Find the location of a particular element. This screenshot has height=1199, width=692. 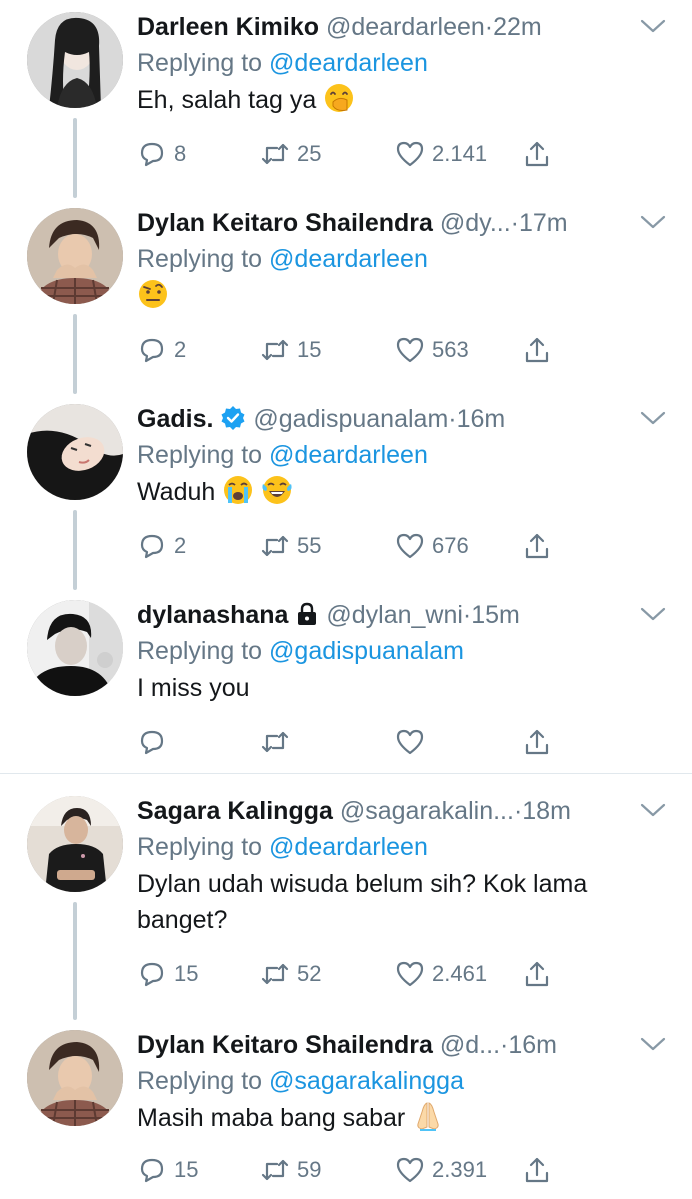

retweet-count: 25 is located at coordinates (309, 153).